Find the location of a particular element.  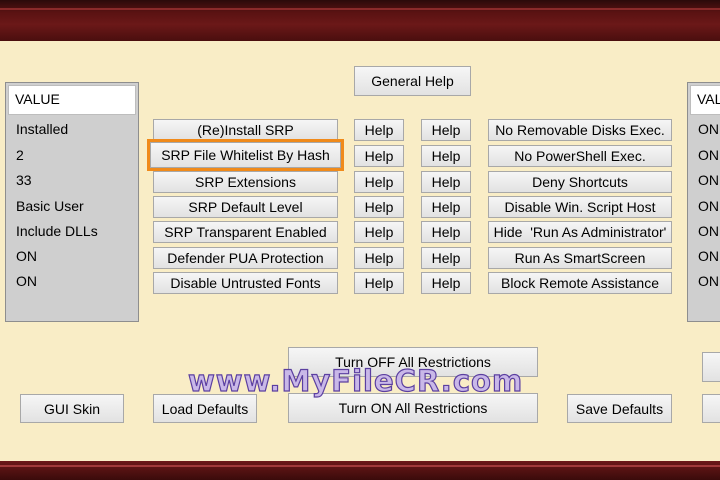

turn-off-all-restrictions-button: Turn OFF All Restrictions is located at coordinates (413, 362).